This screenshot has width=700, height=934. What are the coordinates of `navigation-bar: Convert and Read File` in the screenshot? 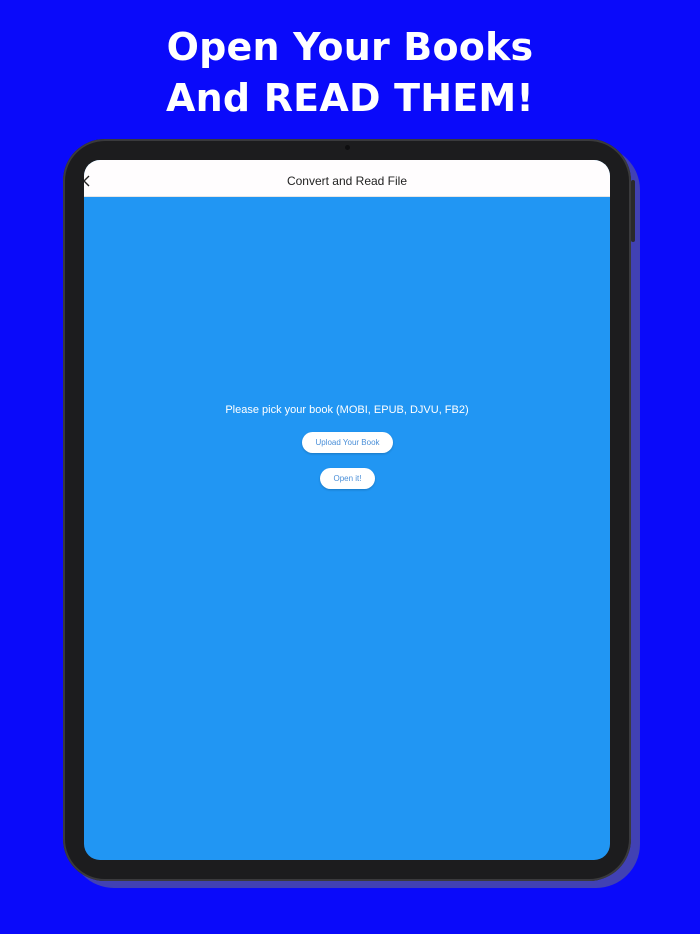 It's located at (347, 178).